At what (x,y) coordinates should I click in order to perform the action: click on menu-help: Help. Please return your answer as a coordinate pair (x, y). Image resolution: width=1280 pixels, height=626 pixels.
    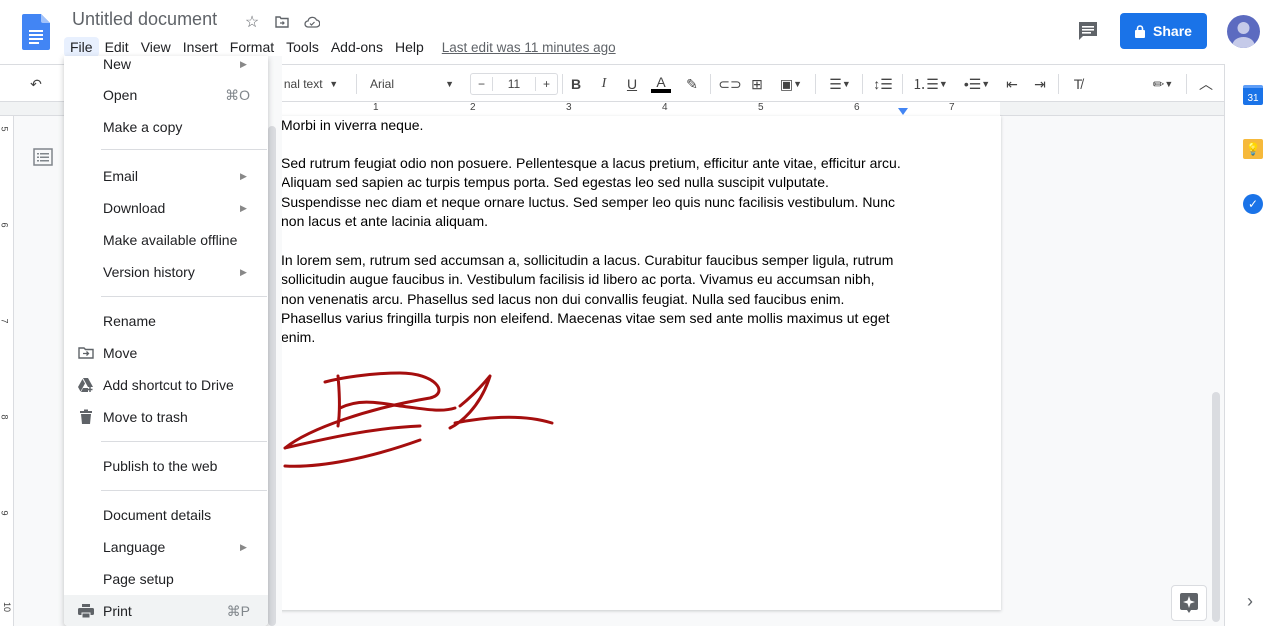
    Looking at the image, I should click on (409, 47).